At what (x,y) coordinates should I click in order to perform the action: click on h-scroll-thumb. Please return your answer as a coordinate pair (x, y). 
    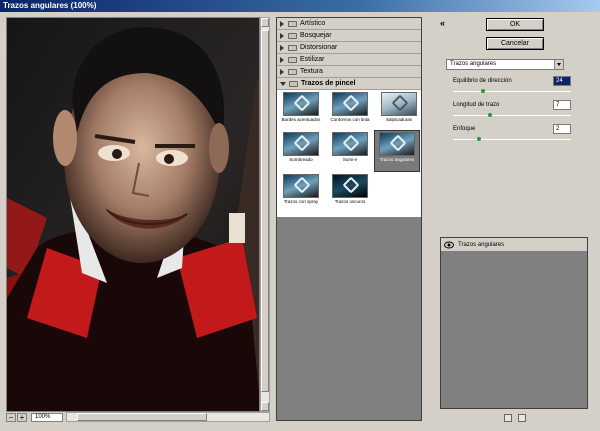
    Looking at the image, I should click on (142, 417).